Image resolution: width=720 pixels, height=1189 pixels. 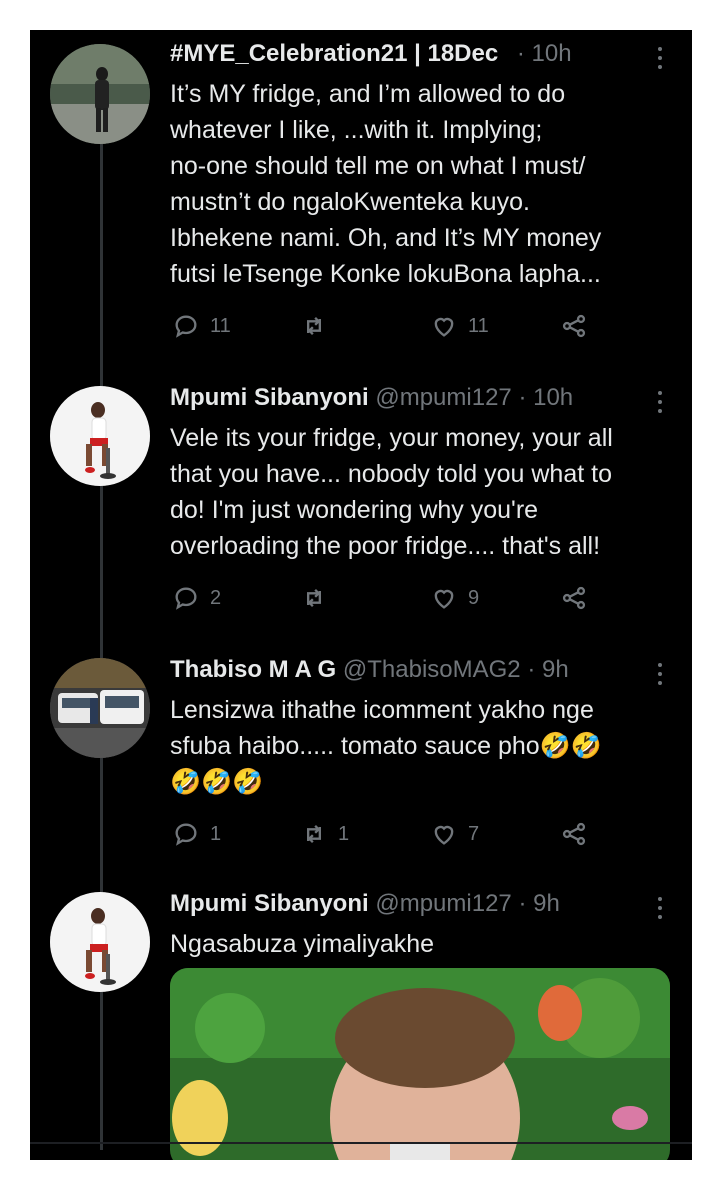 What do you see at coordinates (420, 838) in the screenshot?
I see `tweet-actions: 1 1 7` at bounding box center [420, 838].